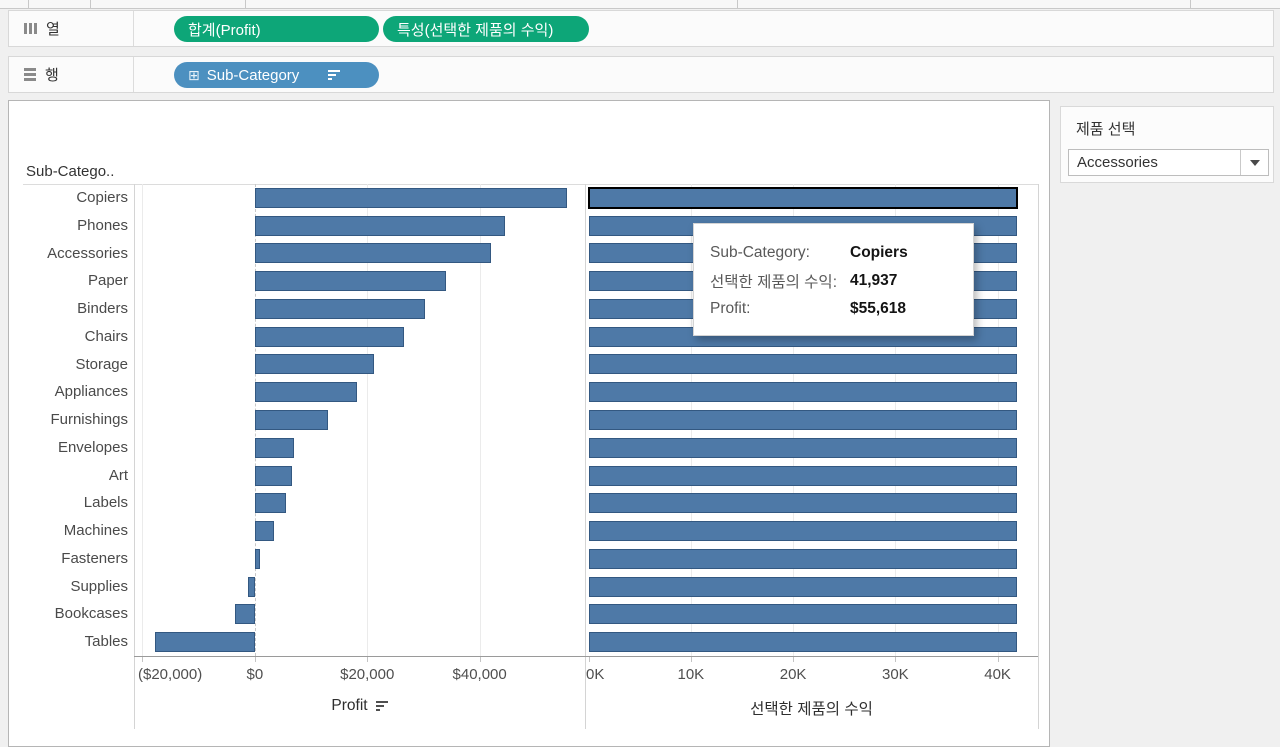 The image size is (1280, 747). Describe the element at coordinates (803, 475) in the screenshot. I see `bar-selected-revenue-art` at that location.